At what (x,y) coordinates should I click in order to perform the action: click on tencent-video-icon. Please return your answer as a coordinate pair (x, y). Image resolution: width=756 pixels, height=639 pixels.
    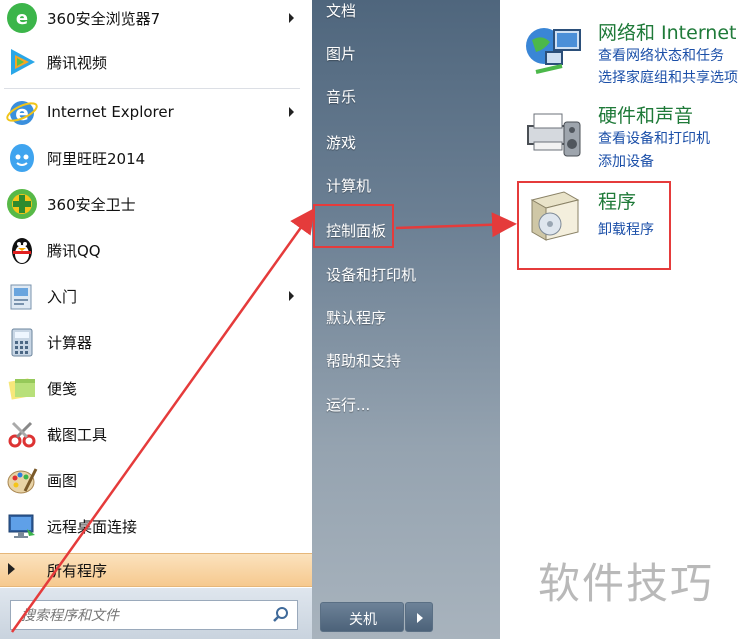
    Looking at the image, I should click on (22, 62).